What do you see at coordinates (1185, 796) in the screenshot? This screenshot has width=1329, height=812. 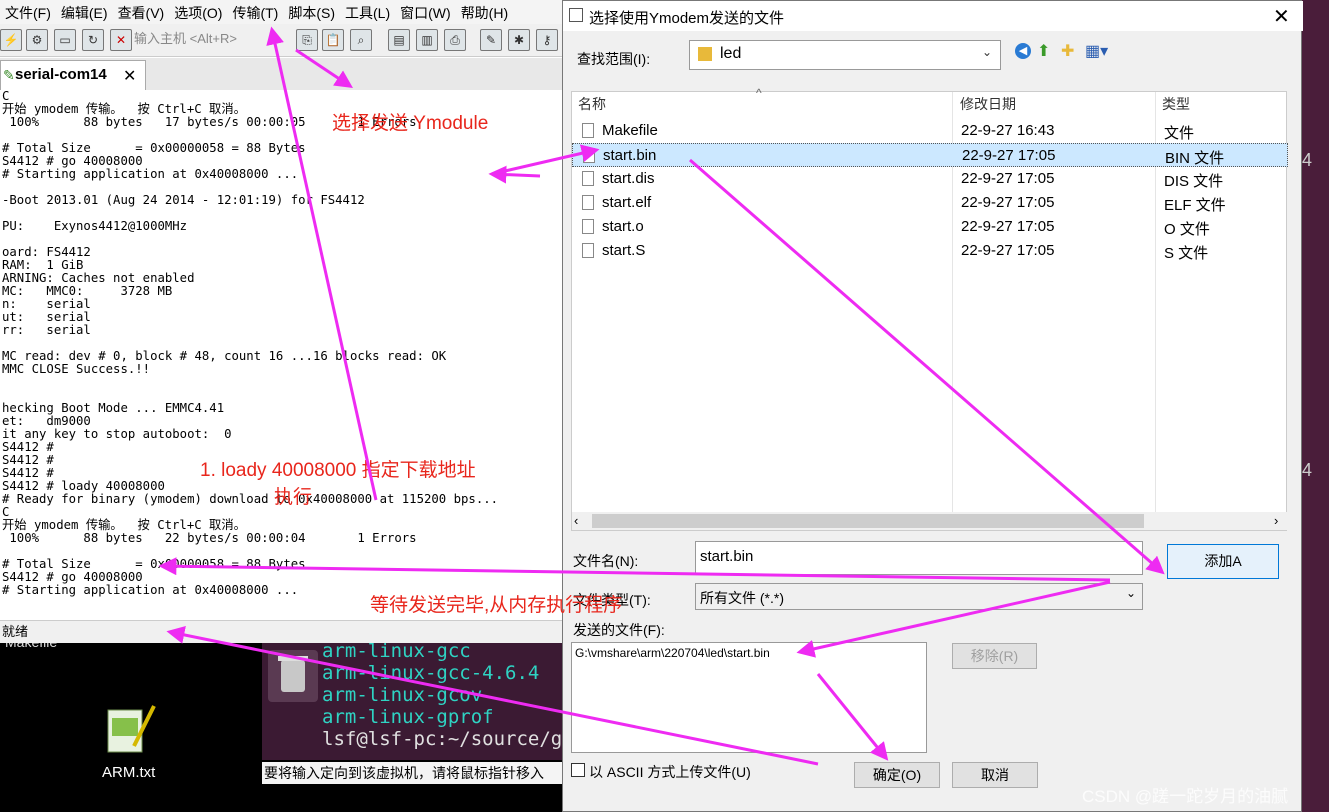 I see `watermark: CSDN @蹉一跎岁月的油腻` at bounding box center [1185, 796].